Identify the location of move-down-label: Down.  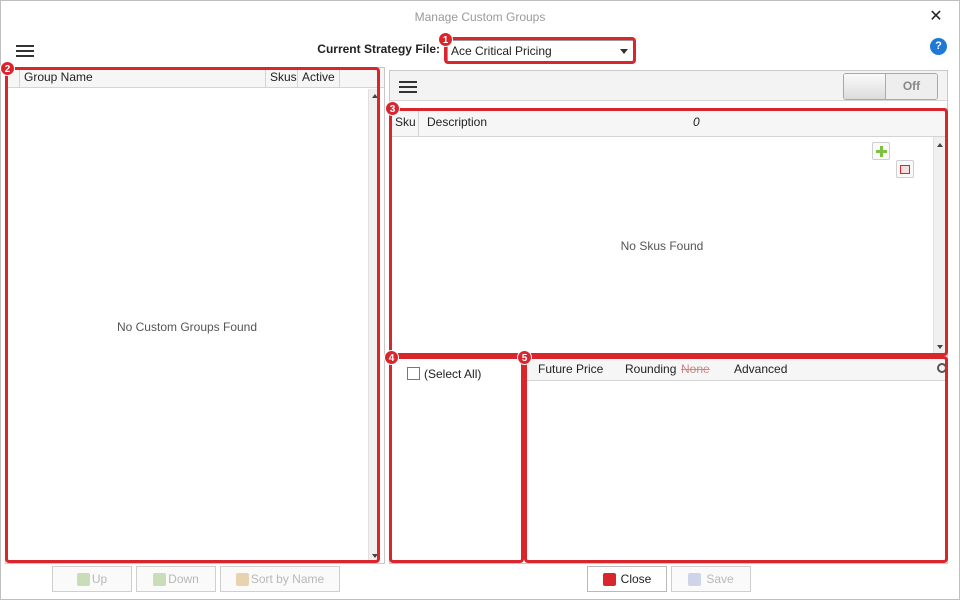
(183, 579).